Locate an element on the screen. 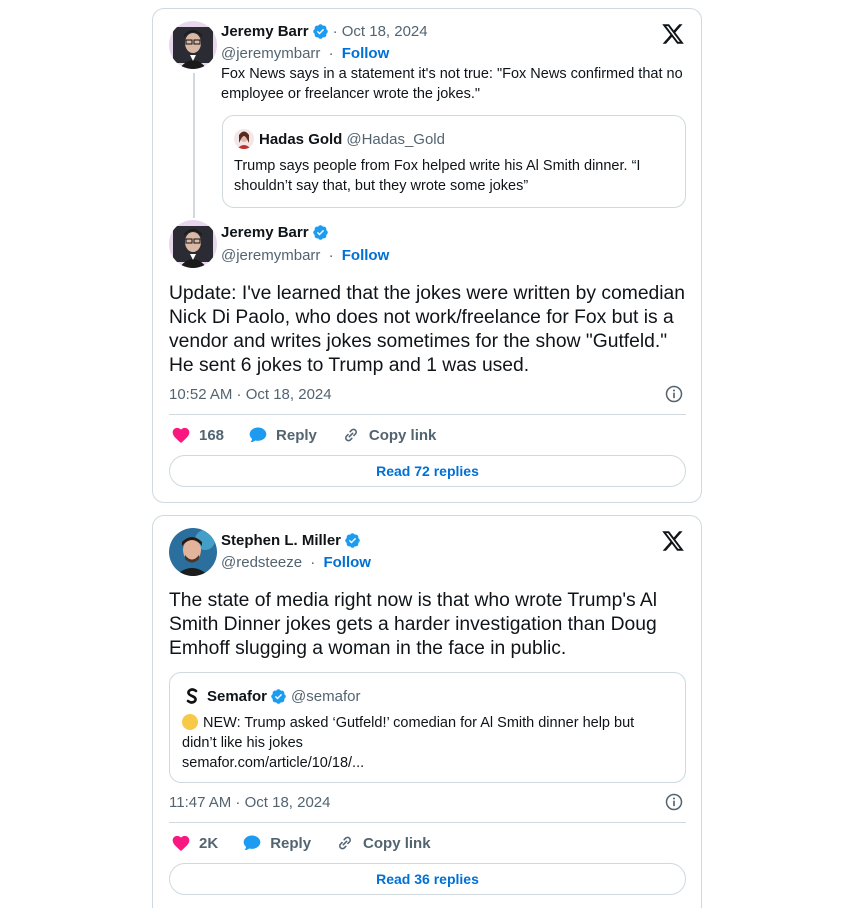 The image size is (859, 908). author-name: Stephen L. Miller is located at coordinates (281, 540).